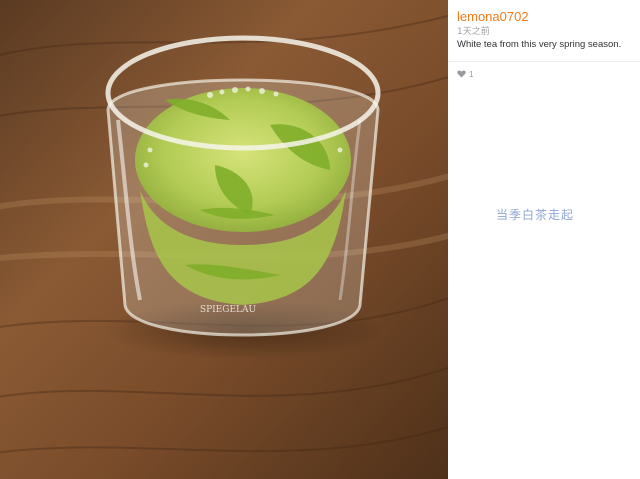 Image resolution: width=640 pixels, height=479 pixels. Describe the element at coordinates (228, 310) in the screenshot. I see `cup-brand-text: SPIEGELAU` at that location.